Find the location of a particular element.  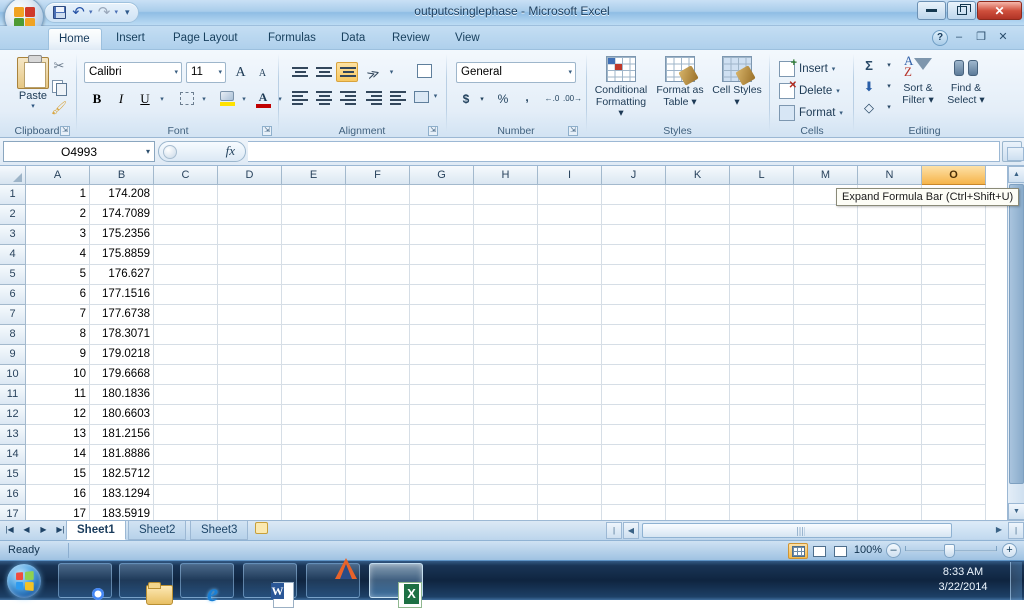

cell-B16: 183.1294 is located at coordinates (122, 495).